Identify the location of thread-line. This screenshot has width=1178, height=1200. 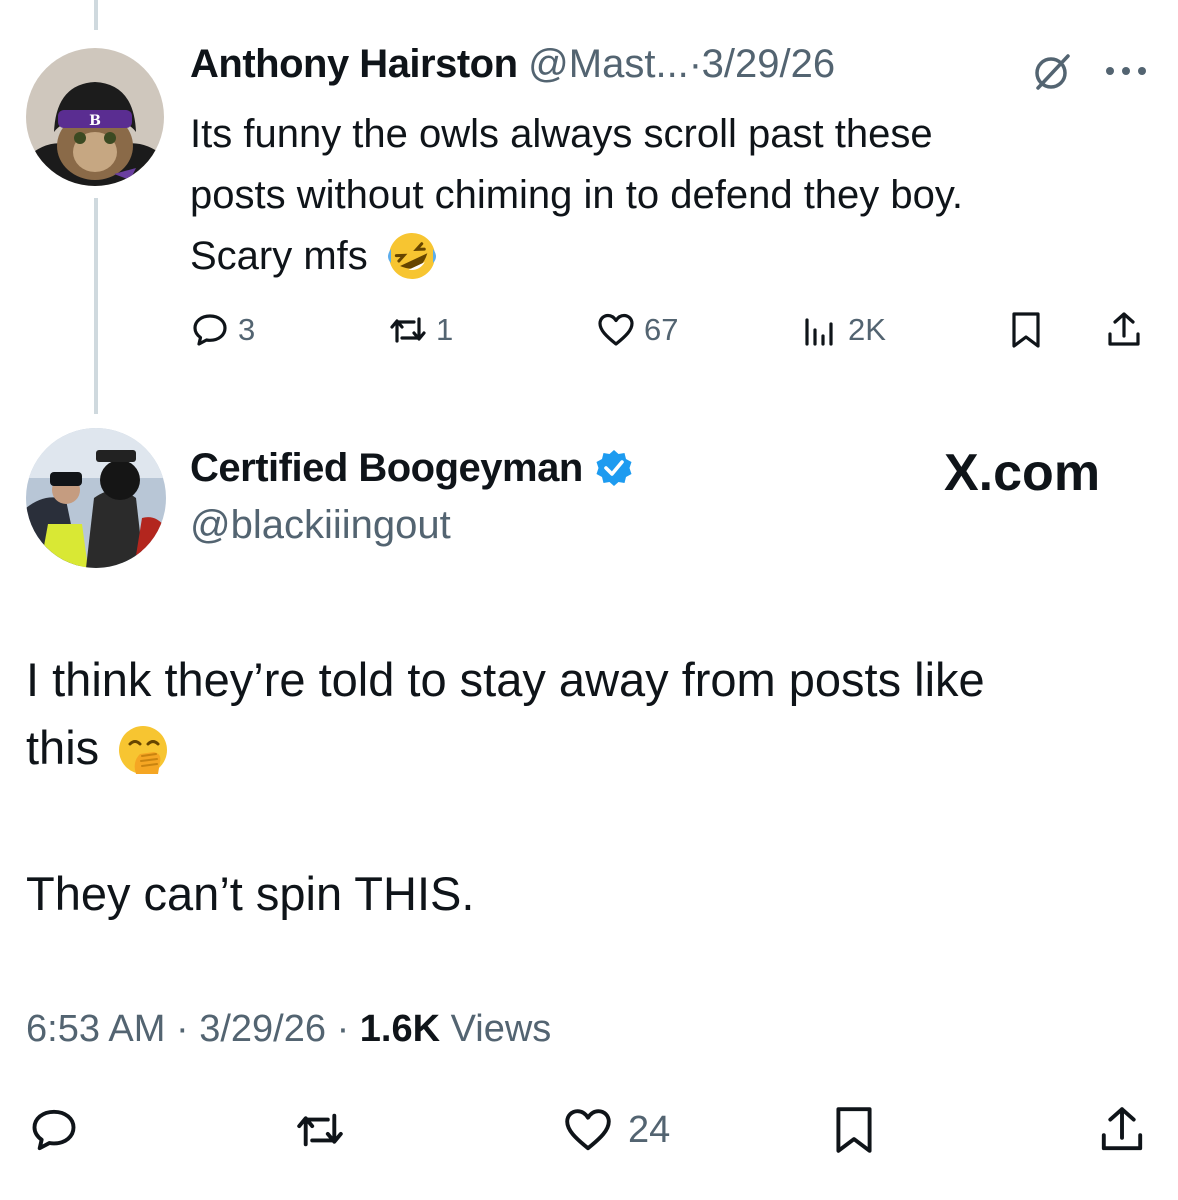
(96, 306).